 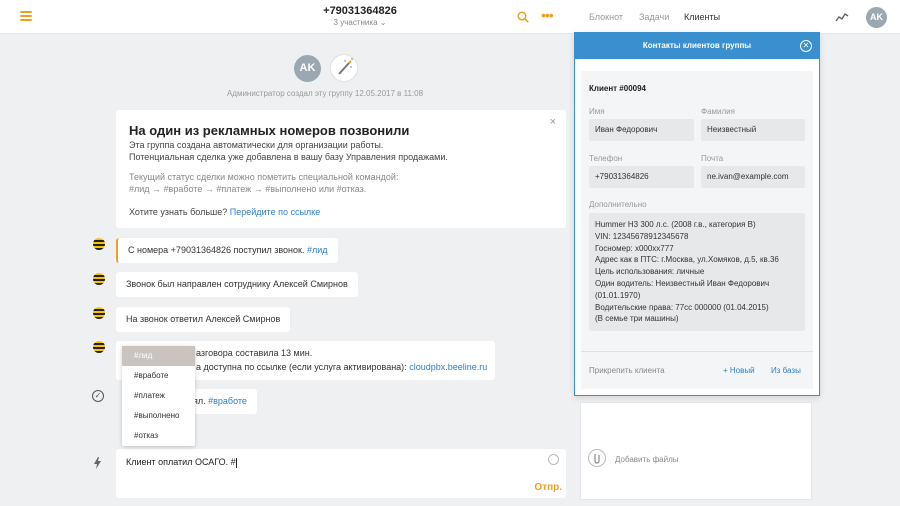 What do you see at coordinates (523, 17) in the screenshot?
I see `search-icon` at bounding box center [523, 17].